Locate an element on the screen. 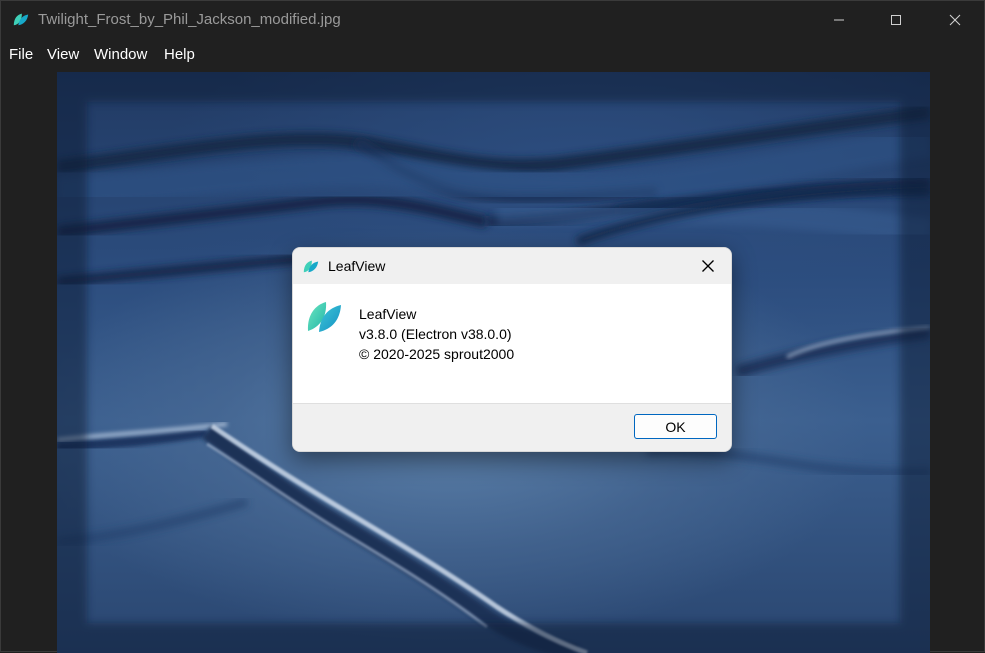  menu-window: Window is located at coordinates (120, 54).